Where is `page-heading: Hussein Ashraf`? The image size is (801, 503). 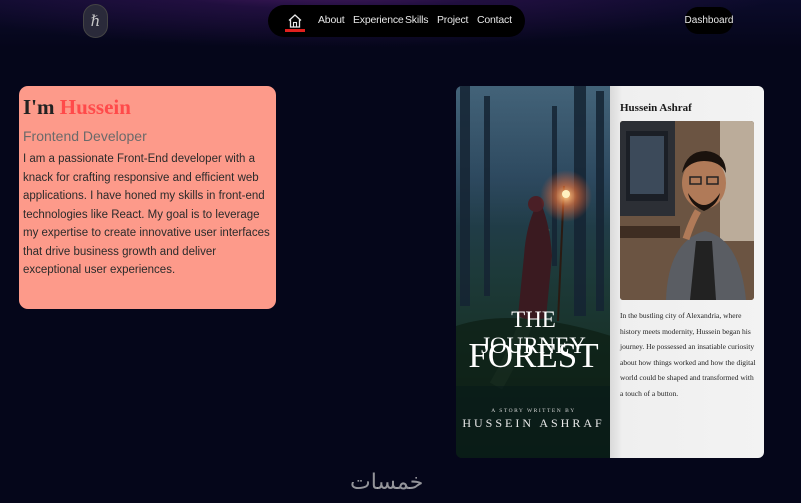
page-heading: Hussein Ashraf is located at coordinates (656, 108).